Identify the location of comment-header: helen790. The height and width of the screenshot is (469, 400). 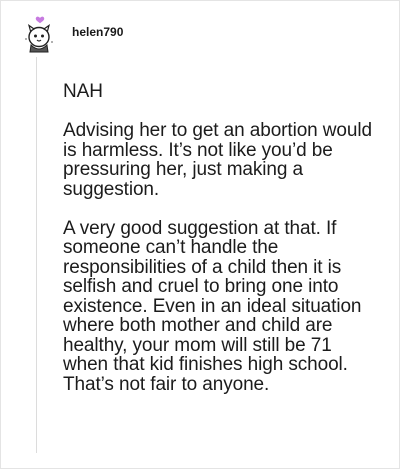
(70, 35).